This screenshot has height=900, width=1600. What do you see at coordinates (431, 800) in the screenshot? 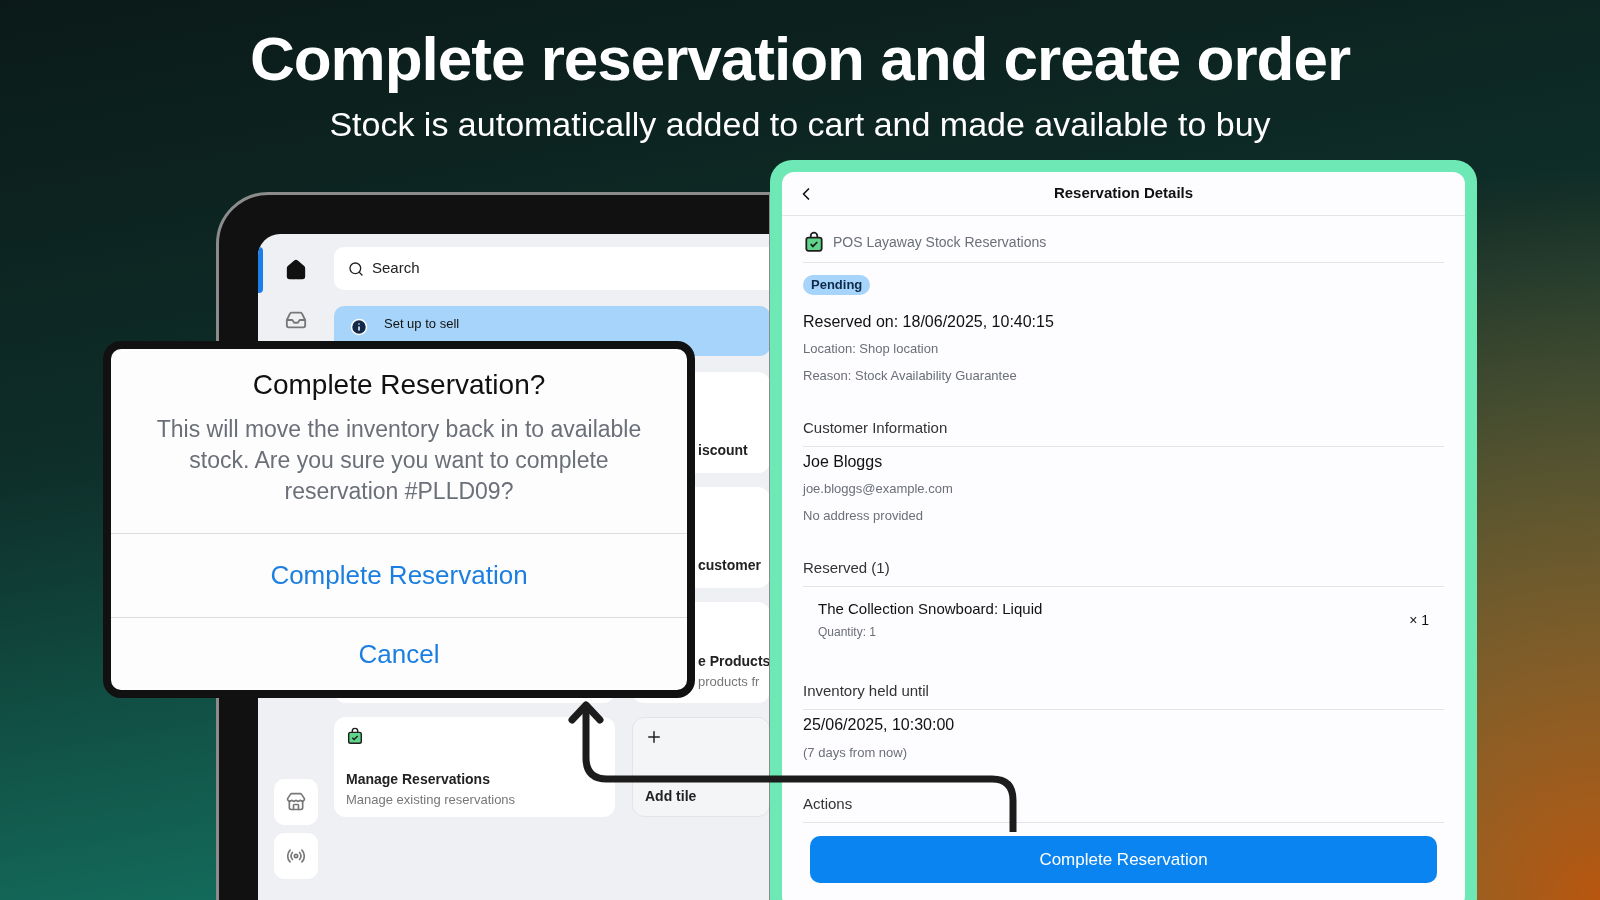
I see `tile-subtitle: Manage existing reservations` at bounding box center [431, 800].